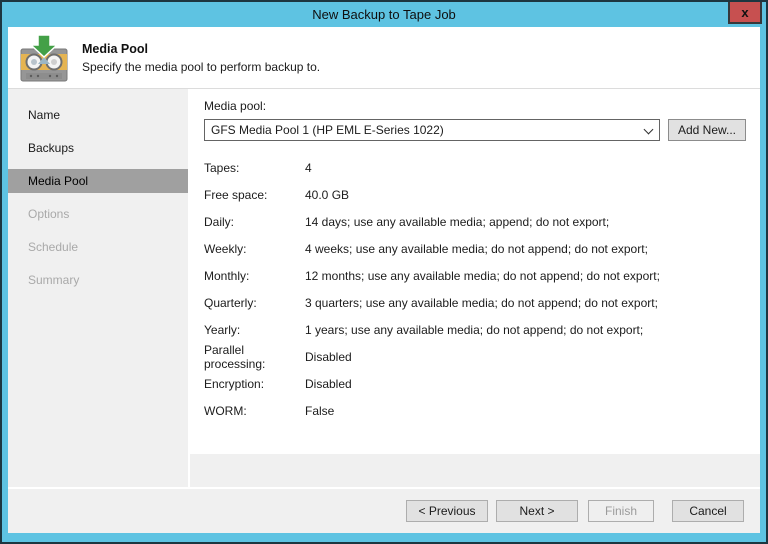 This screenshot has width=768, height=544. Describe the element at coordinates (222, 167) in the screenshot. I see `detail-label: Tapes:` at that location.